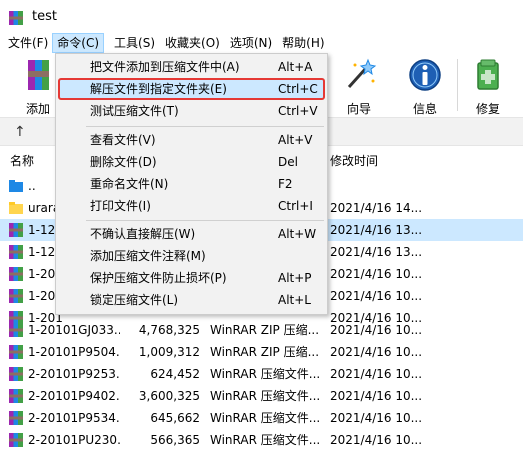  Describe the element at coordinates (32, 186) in the screenshot. I see `file-name: ..` at that location.